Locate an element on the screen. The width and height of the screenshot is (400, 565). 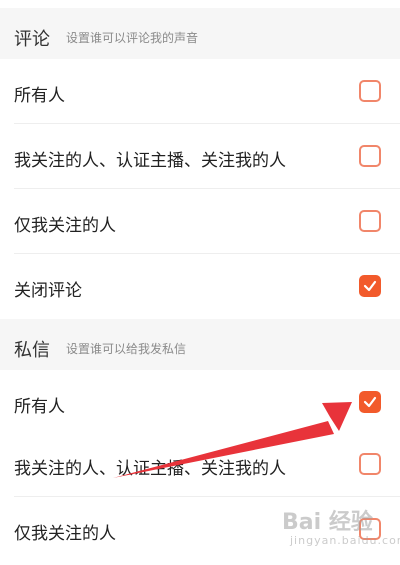
comments-option-followed-verified-followers: 我关注的人、认证主播、关注我的人 is located at coordinates (200, 156).